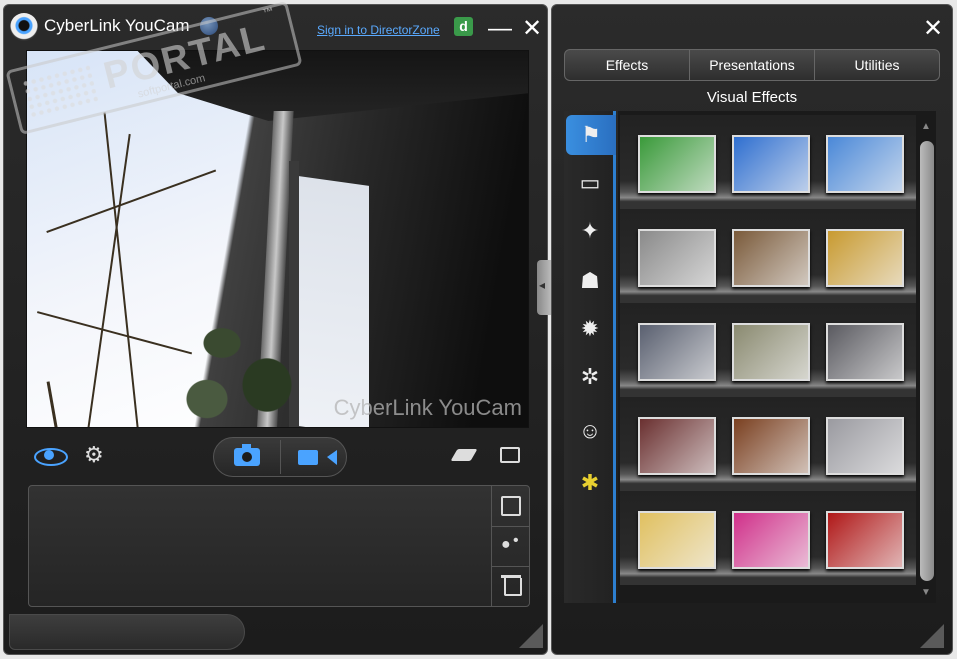  Describe the element at coordinates (933, 29) in the screenshot. I see `close-panel-button: ✕` at that location.